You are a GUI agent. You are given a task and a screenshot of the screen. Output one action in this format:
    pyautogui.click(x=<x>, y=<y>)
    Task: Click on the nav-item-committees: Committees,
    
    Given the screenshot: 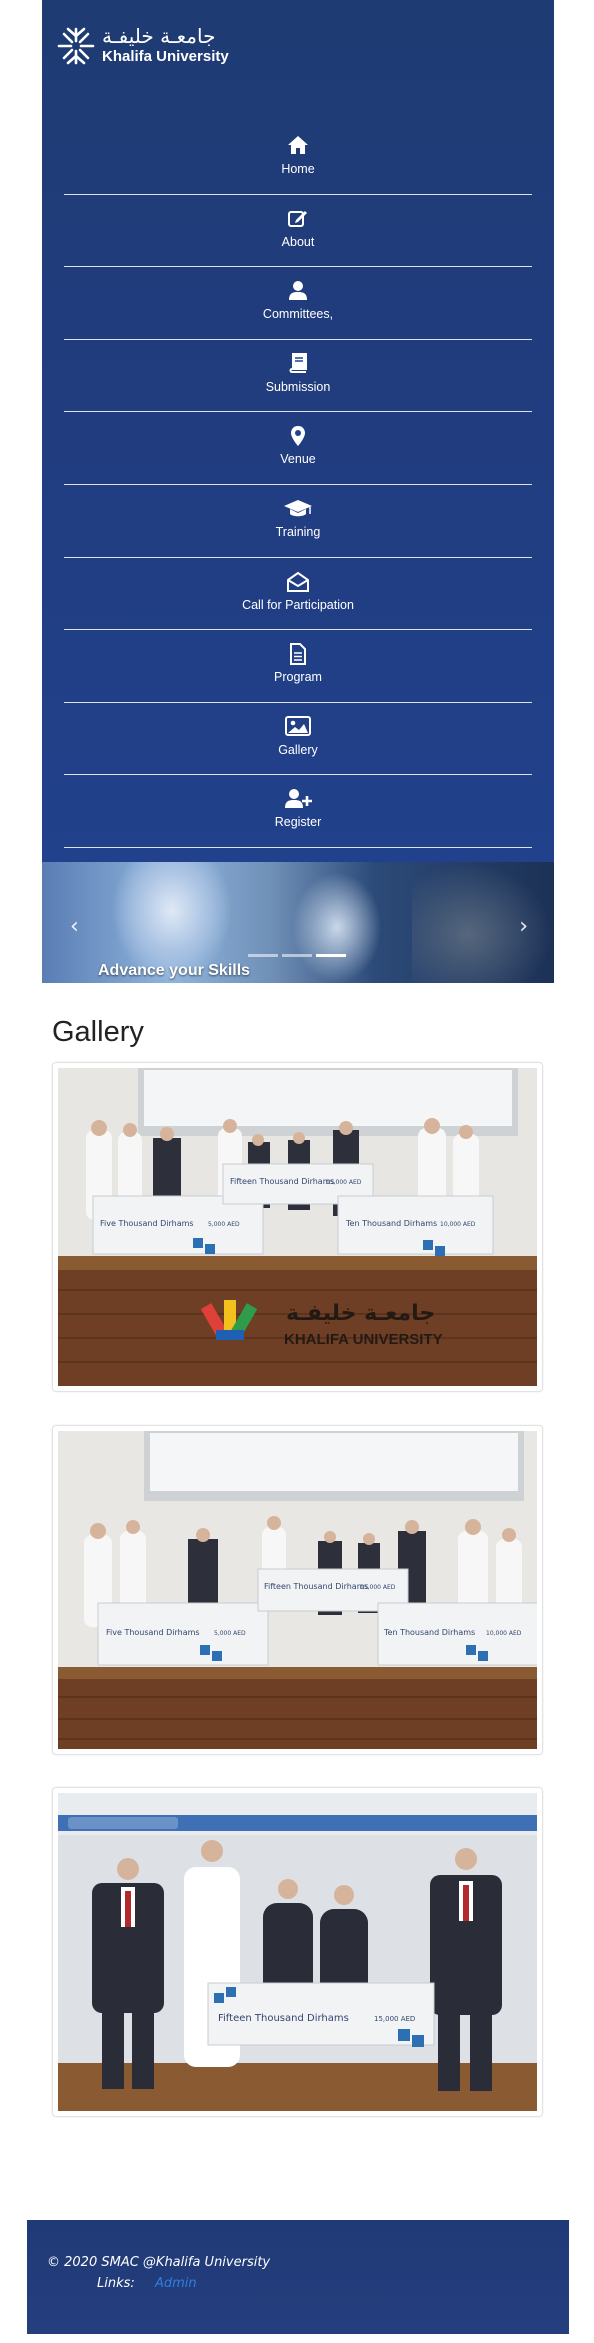 What is the action you would take?
    pyautogui.click(x=298, y=303)
    